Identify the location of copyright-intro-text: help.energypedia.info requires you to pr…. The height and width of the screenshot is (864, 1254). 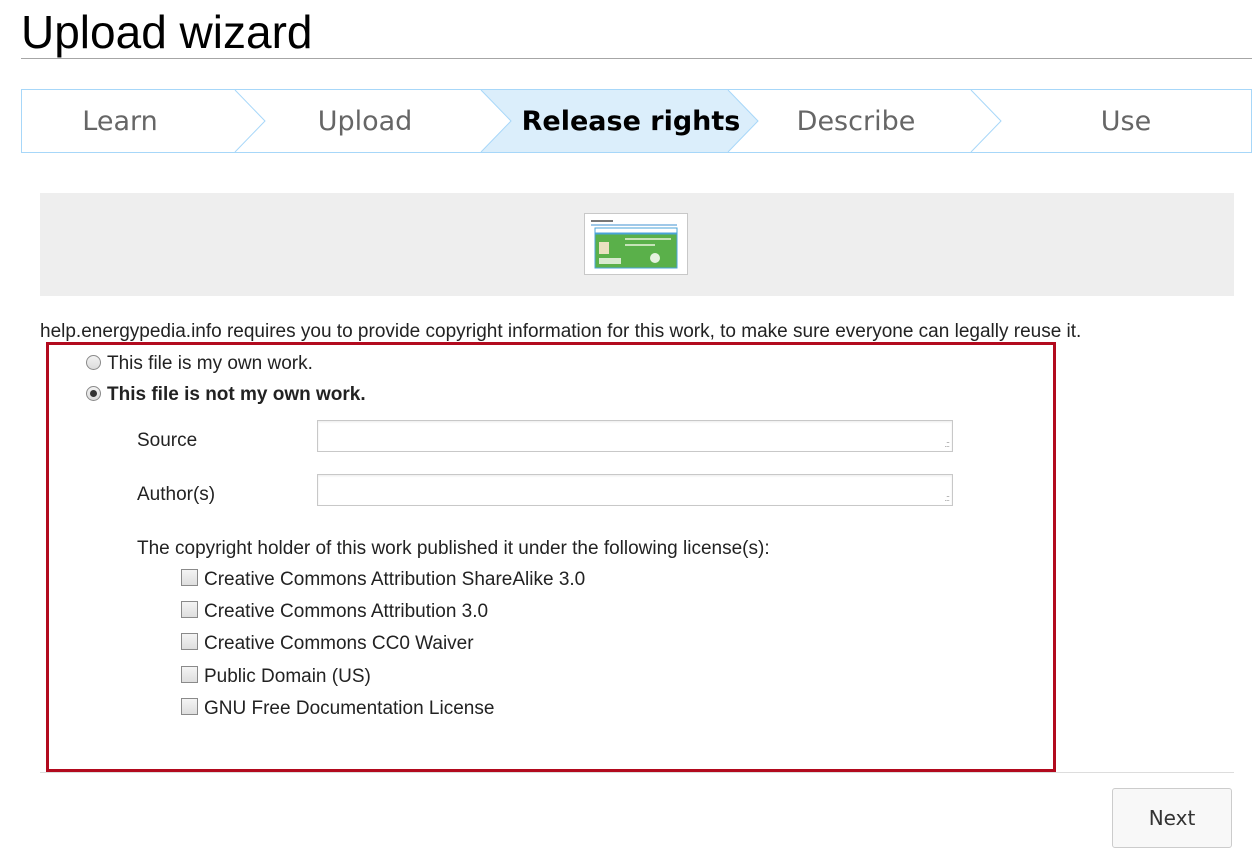
(561, 331).